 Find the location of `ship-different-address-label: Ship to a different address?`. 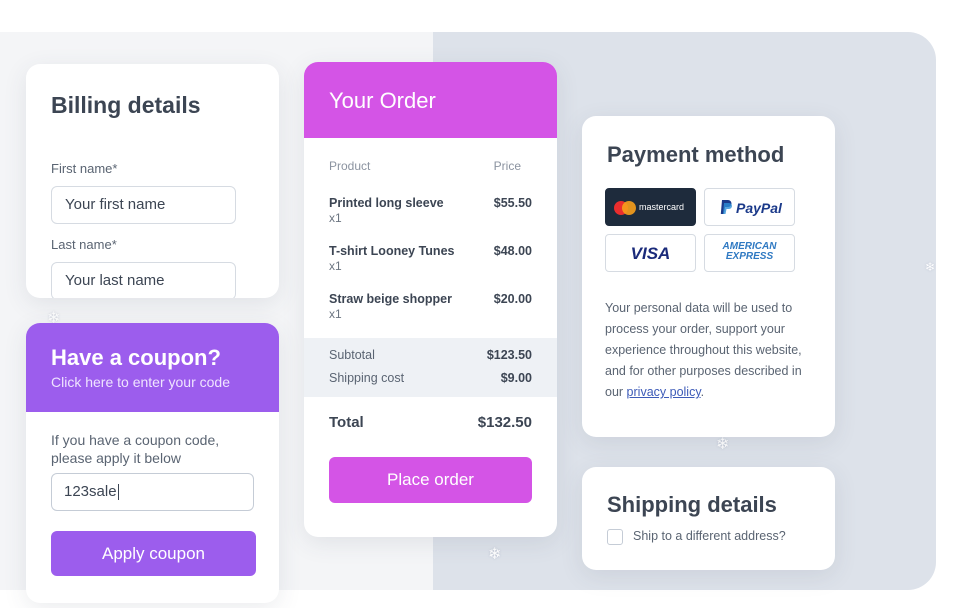

ship-different-address-label: Ship to a different address? is located at coordinates (709, 536).